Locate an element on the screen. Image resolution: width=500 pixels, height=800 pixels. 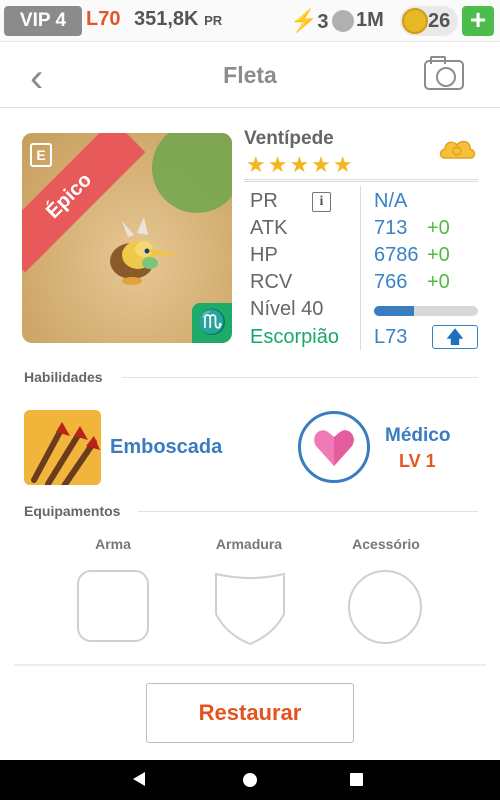
monster-name: Ventípede is located at coordinates (289, 138).